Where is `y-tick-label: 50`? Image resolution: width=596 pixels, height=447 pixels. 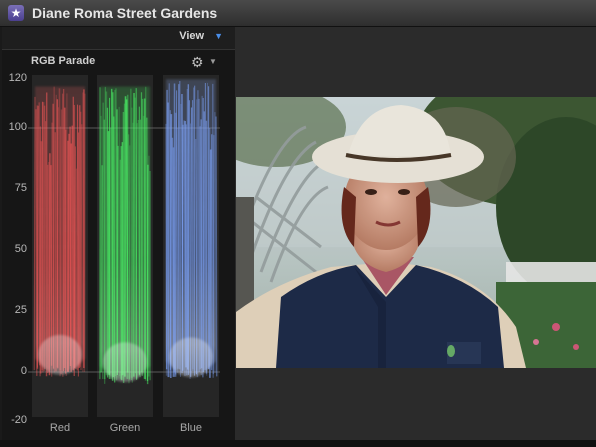 y-tick-label: 50 is located at coordinates (20, 249).